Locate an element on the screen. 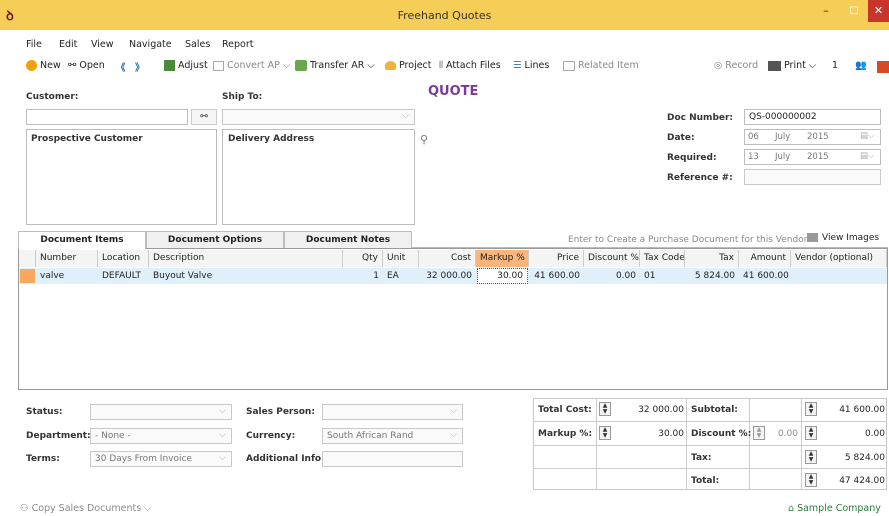 The height and width of the screenshot is (516, 889). project-button: Project is located at coordinates (408, 65).